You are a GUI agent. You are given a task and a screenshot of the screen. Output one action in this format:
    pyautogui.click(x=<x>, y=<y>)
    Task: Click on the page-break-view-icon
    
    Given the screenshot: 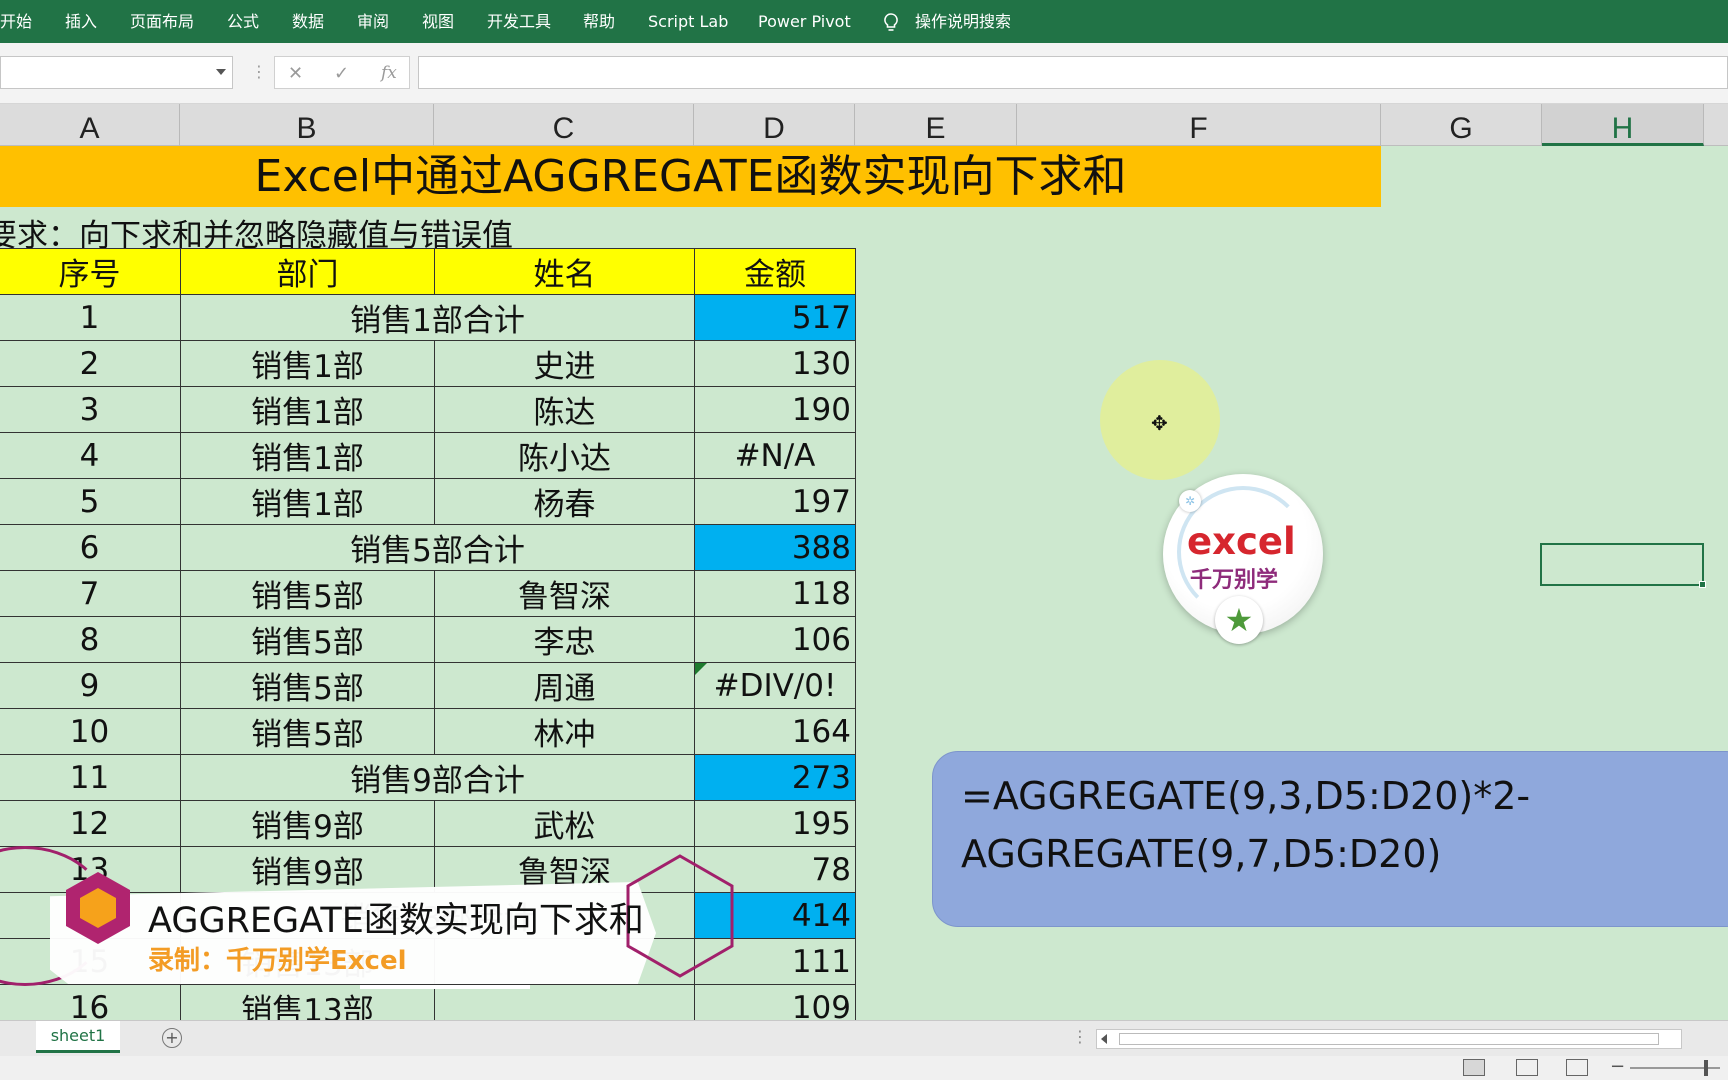 What is the action you would take?
    pyautogui.click(x=1577, y=1067)
    